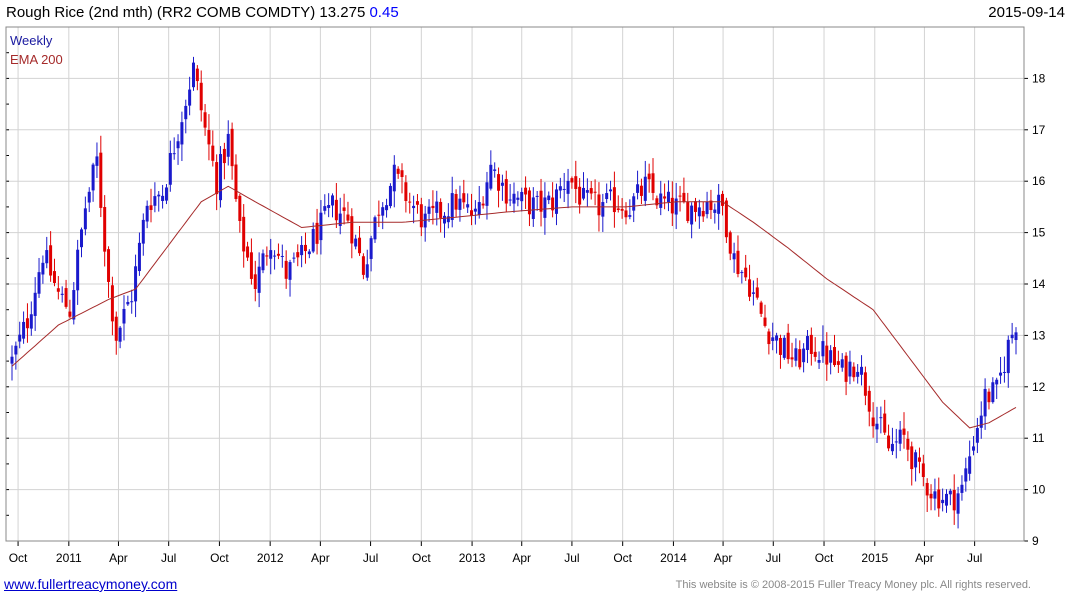 The image size is (1075, 600). Describe the element at coordinates (1039, 284) in the screenshot. I see `y-tick-label: 14` at that location.